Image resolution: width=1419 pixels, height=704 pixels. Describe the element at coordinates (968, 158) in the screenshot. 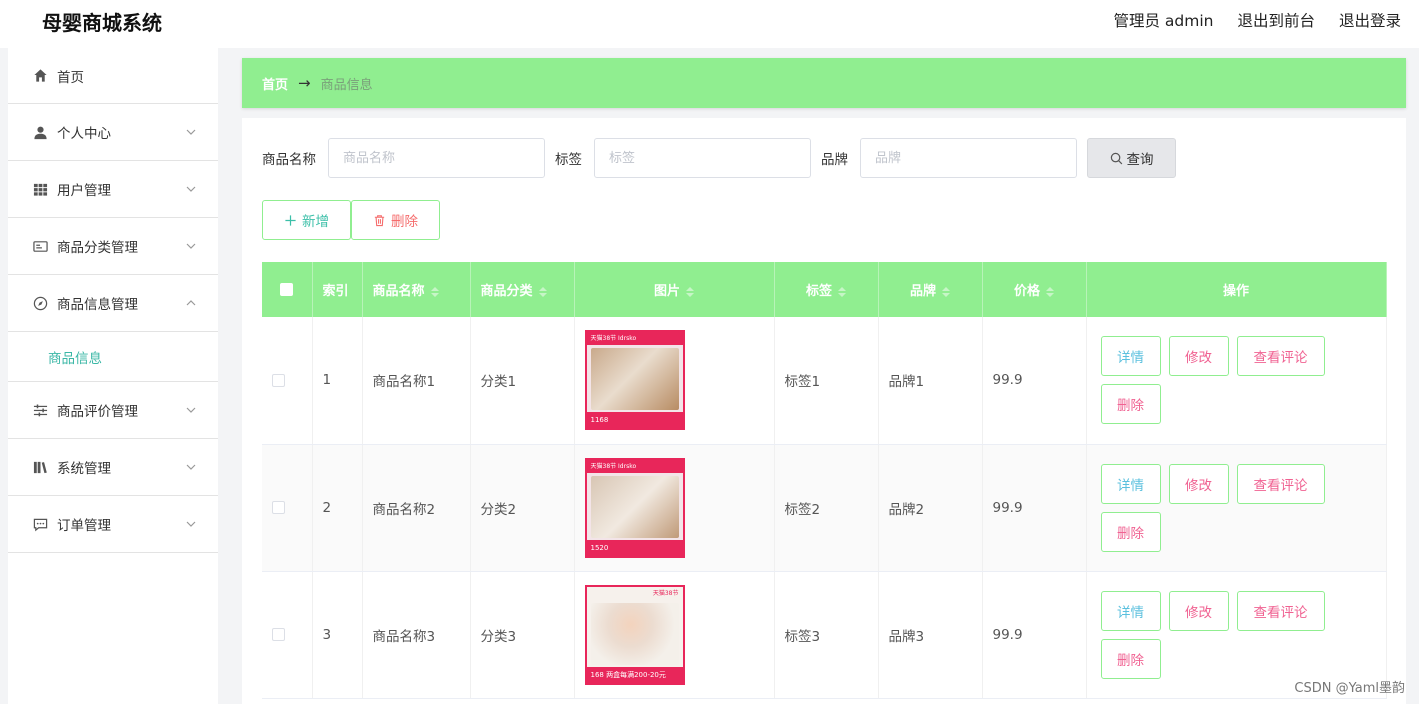

I see `brand-input` at that location.